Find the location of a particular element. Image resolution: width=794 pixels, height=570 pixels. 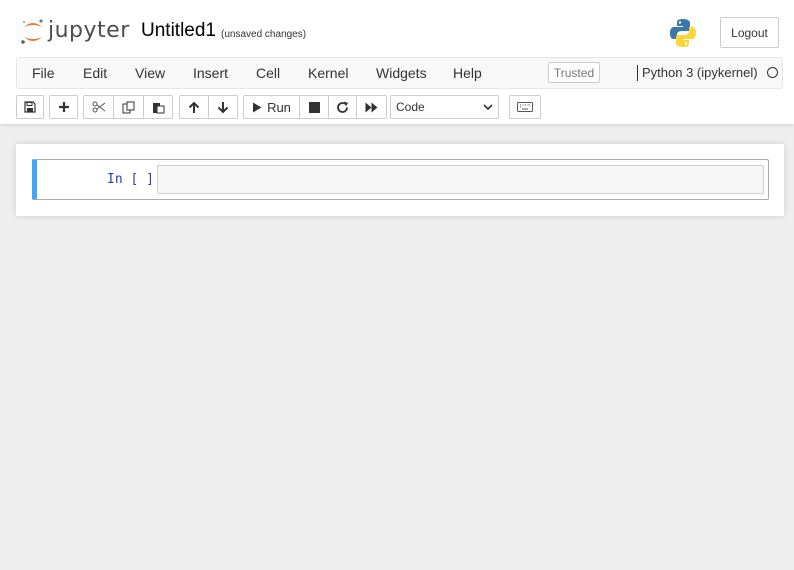

notebook-container: In [ ]: is located at coordinates (400, 180).